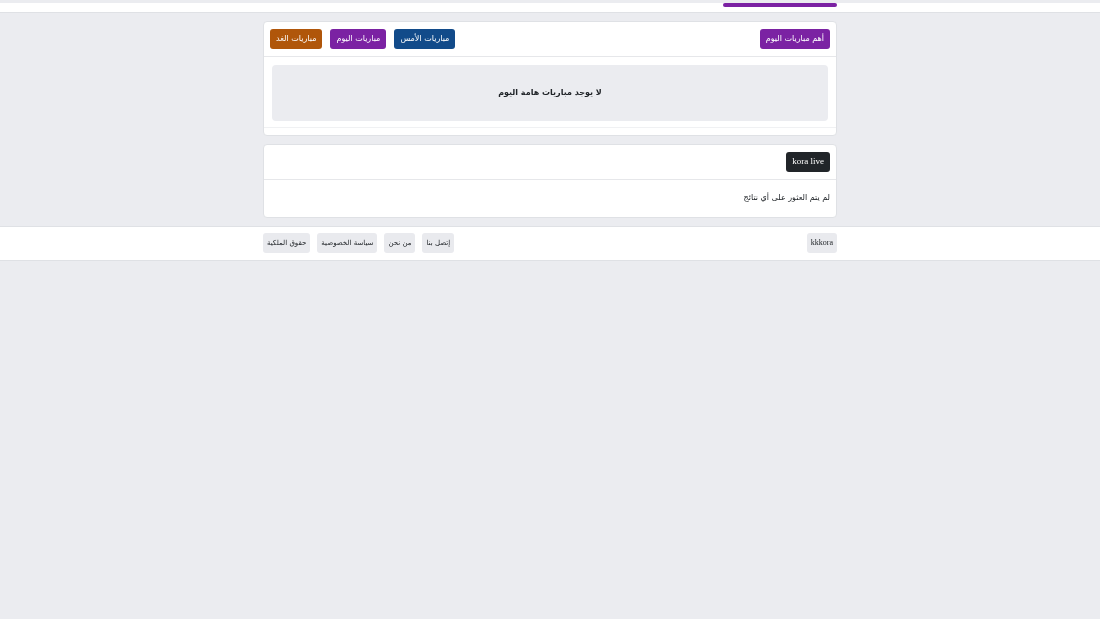  I want to click on brand-link: kkkora, so click(821, 243).